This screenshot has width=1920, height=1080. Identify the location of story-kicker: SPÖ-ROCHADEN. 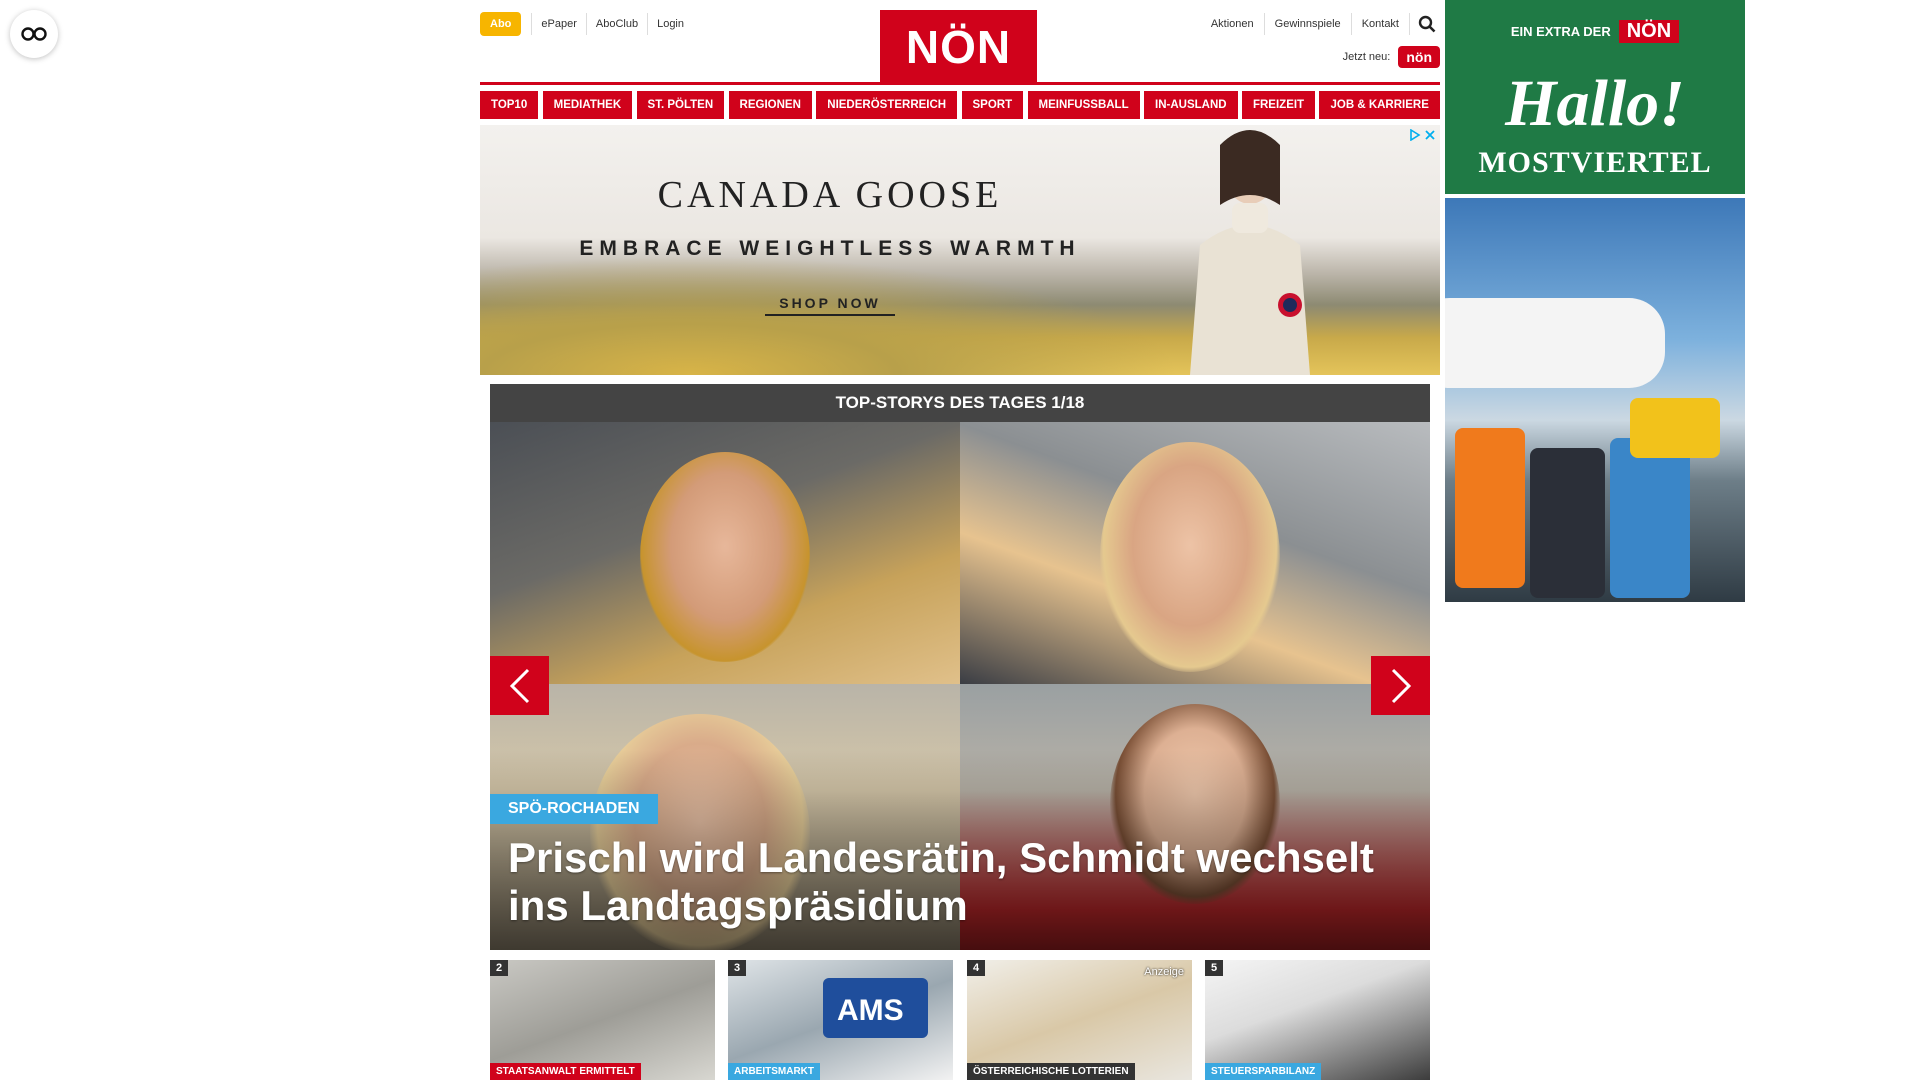
(574, 809).